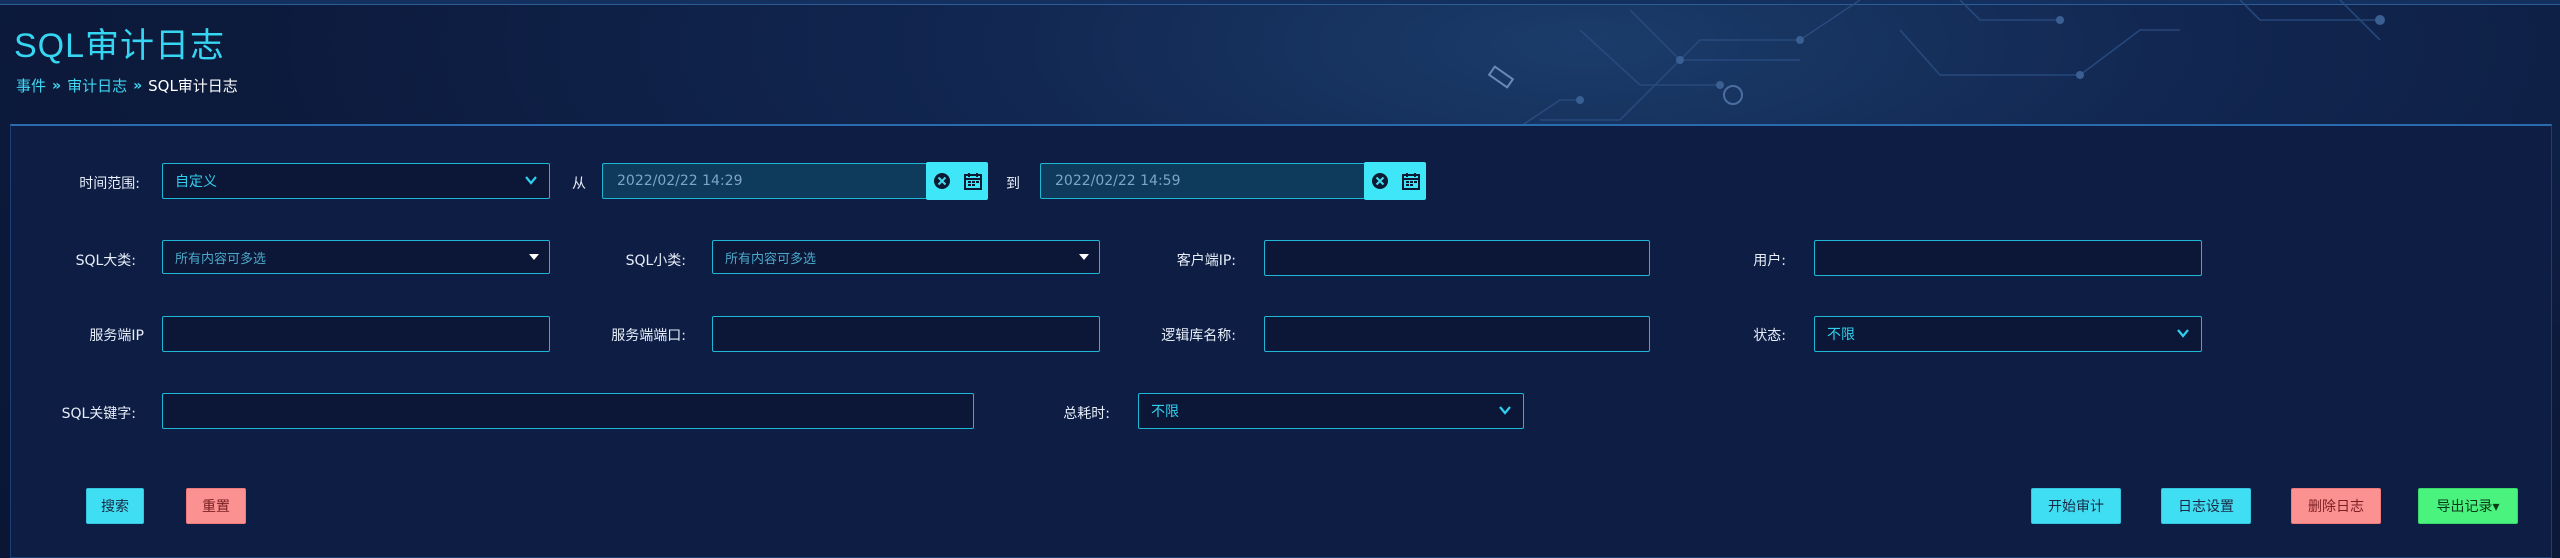 The height and width of the screenshot is (558, 2560). What do you see at coordinates (1086, 414) in the screenshot?
I see `total-time-label: 总耗时:` at bounding box center [1086, 414].